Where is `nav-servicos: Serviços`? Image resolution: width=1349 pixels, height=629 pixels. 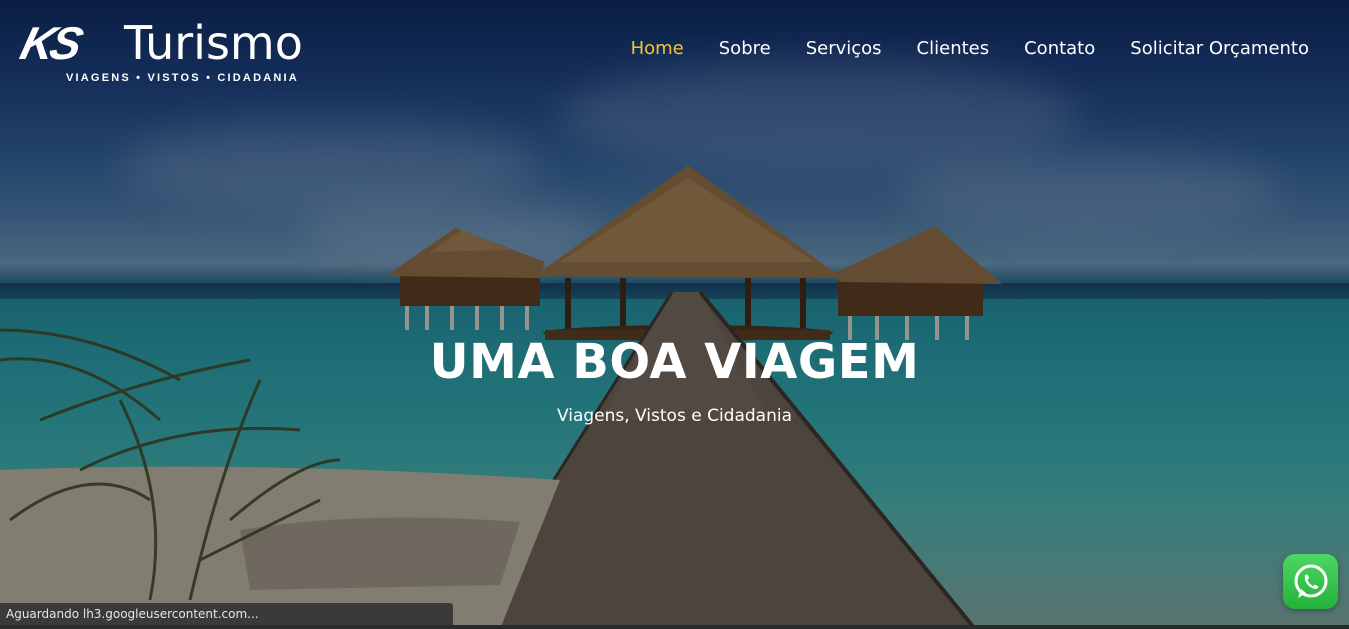
nav-servicos: Serviços is located at coordinates (844, 48).